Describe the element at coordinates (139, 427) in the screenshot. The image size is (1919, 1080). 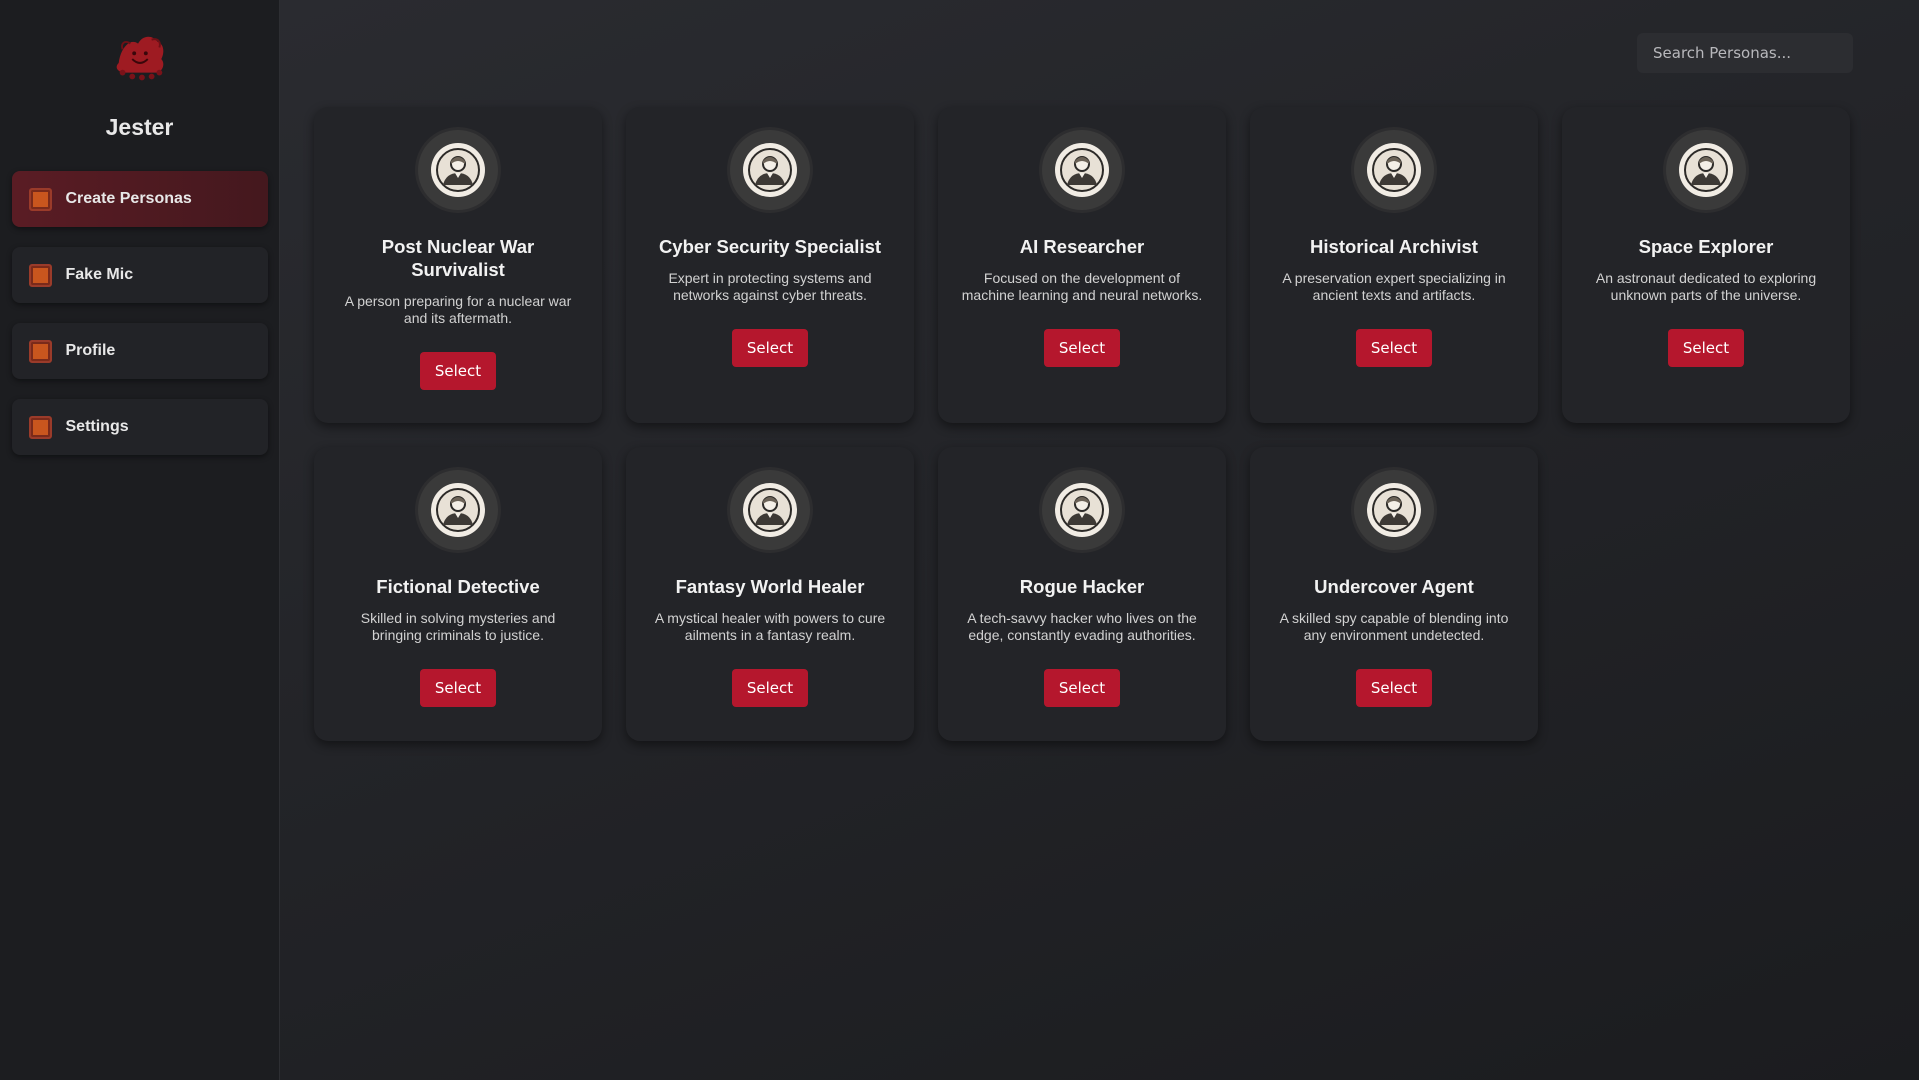
I see `sidebar-item-settings: Settings` at that location.